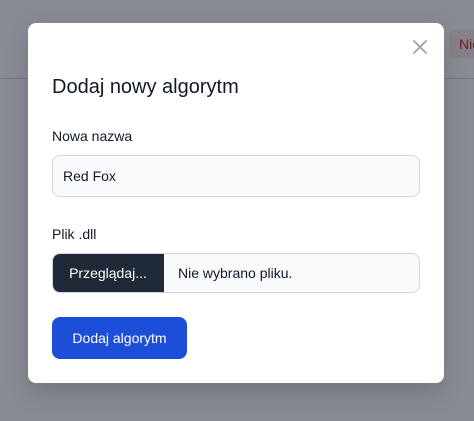 This screenshot has width=474, height=421. I want to click on file-status-text: Nie wybrano pliku., so click(235, 273).